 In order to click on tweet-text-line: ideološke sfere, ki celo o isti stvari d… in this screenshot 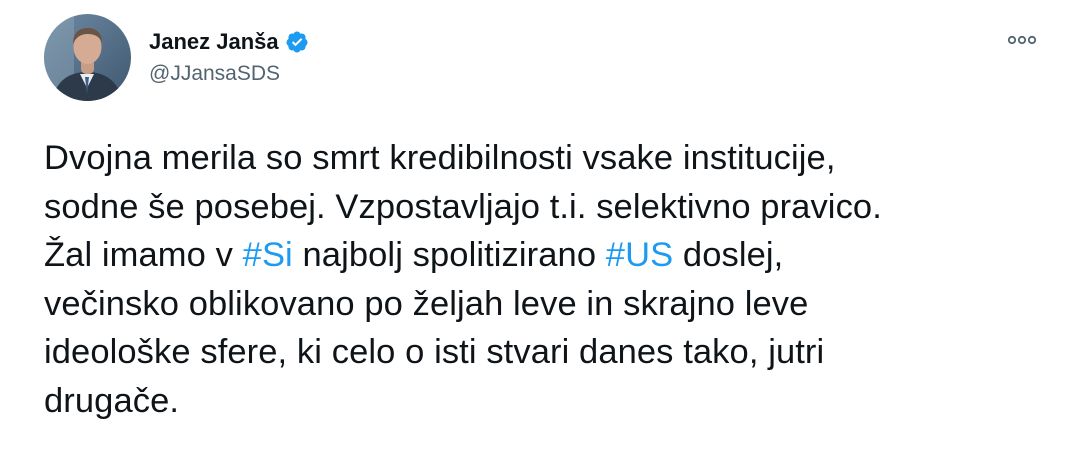, I will do `click(434, 352)`.